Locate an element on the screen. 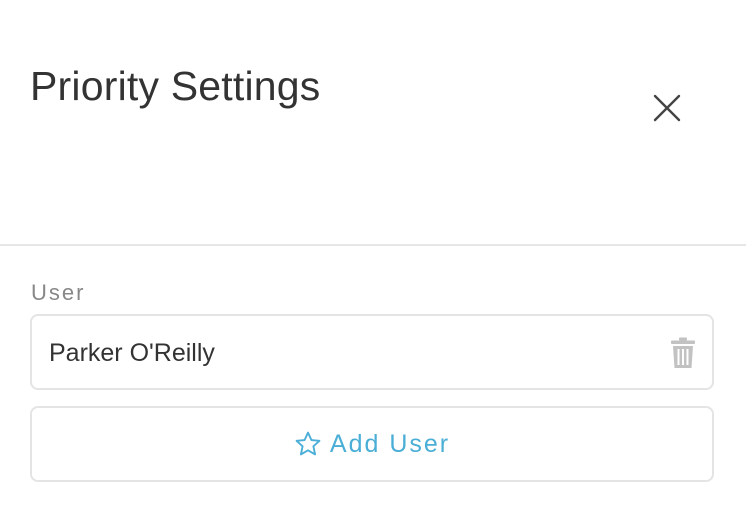 The width and height of the screenshot is (746, 508). star-outline-icon is located at coordinates (308, 443).